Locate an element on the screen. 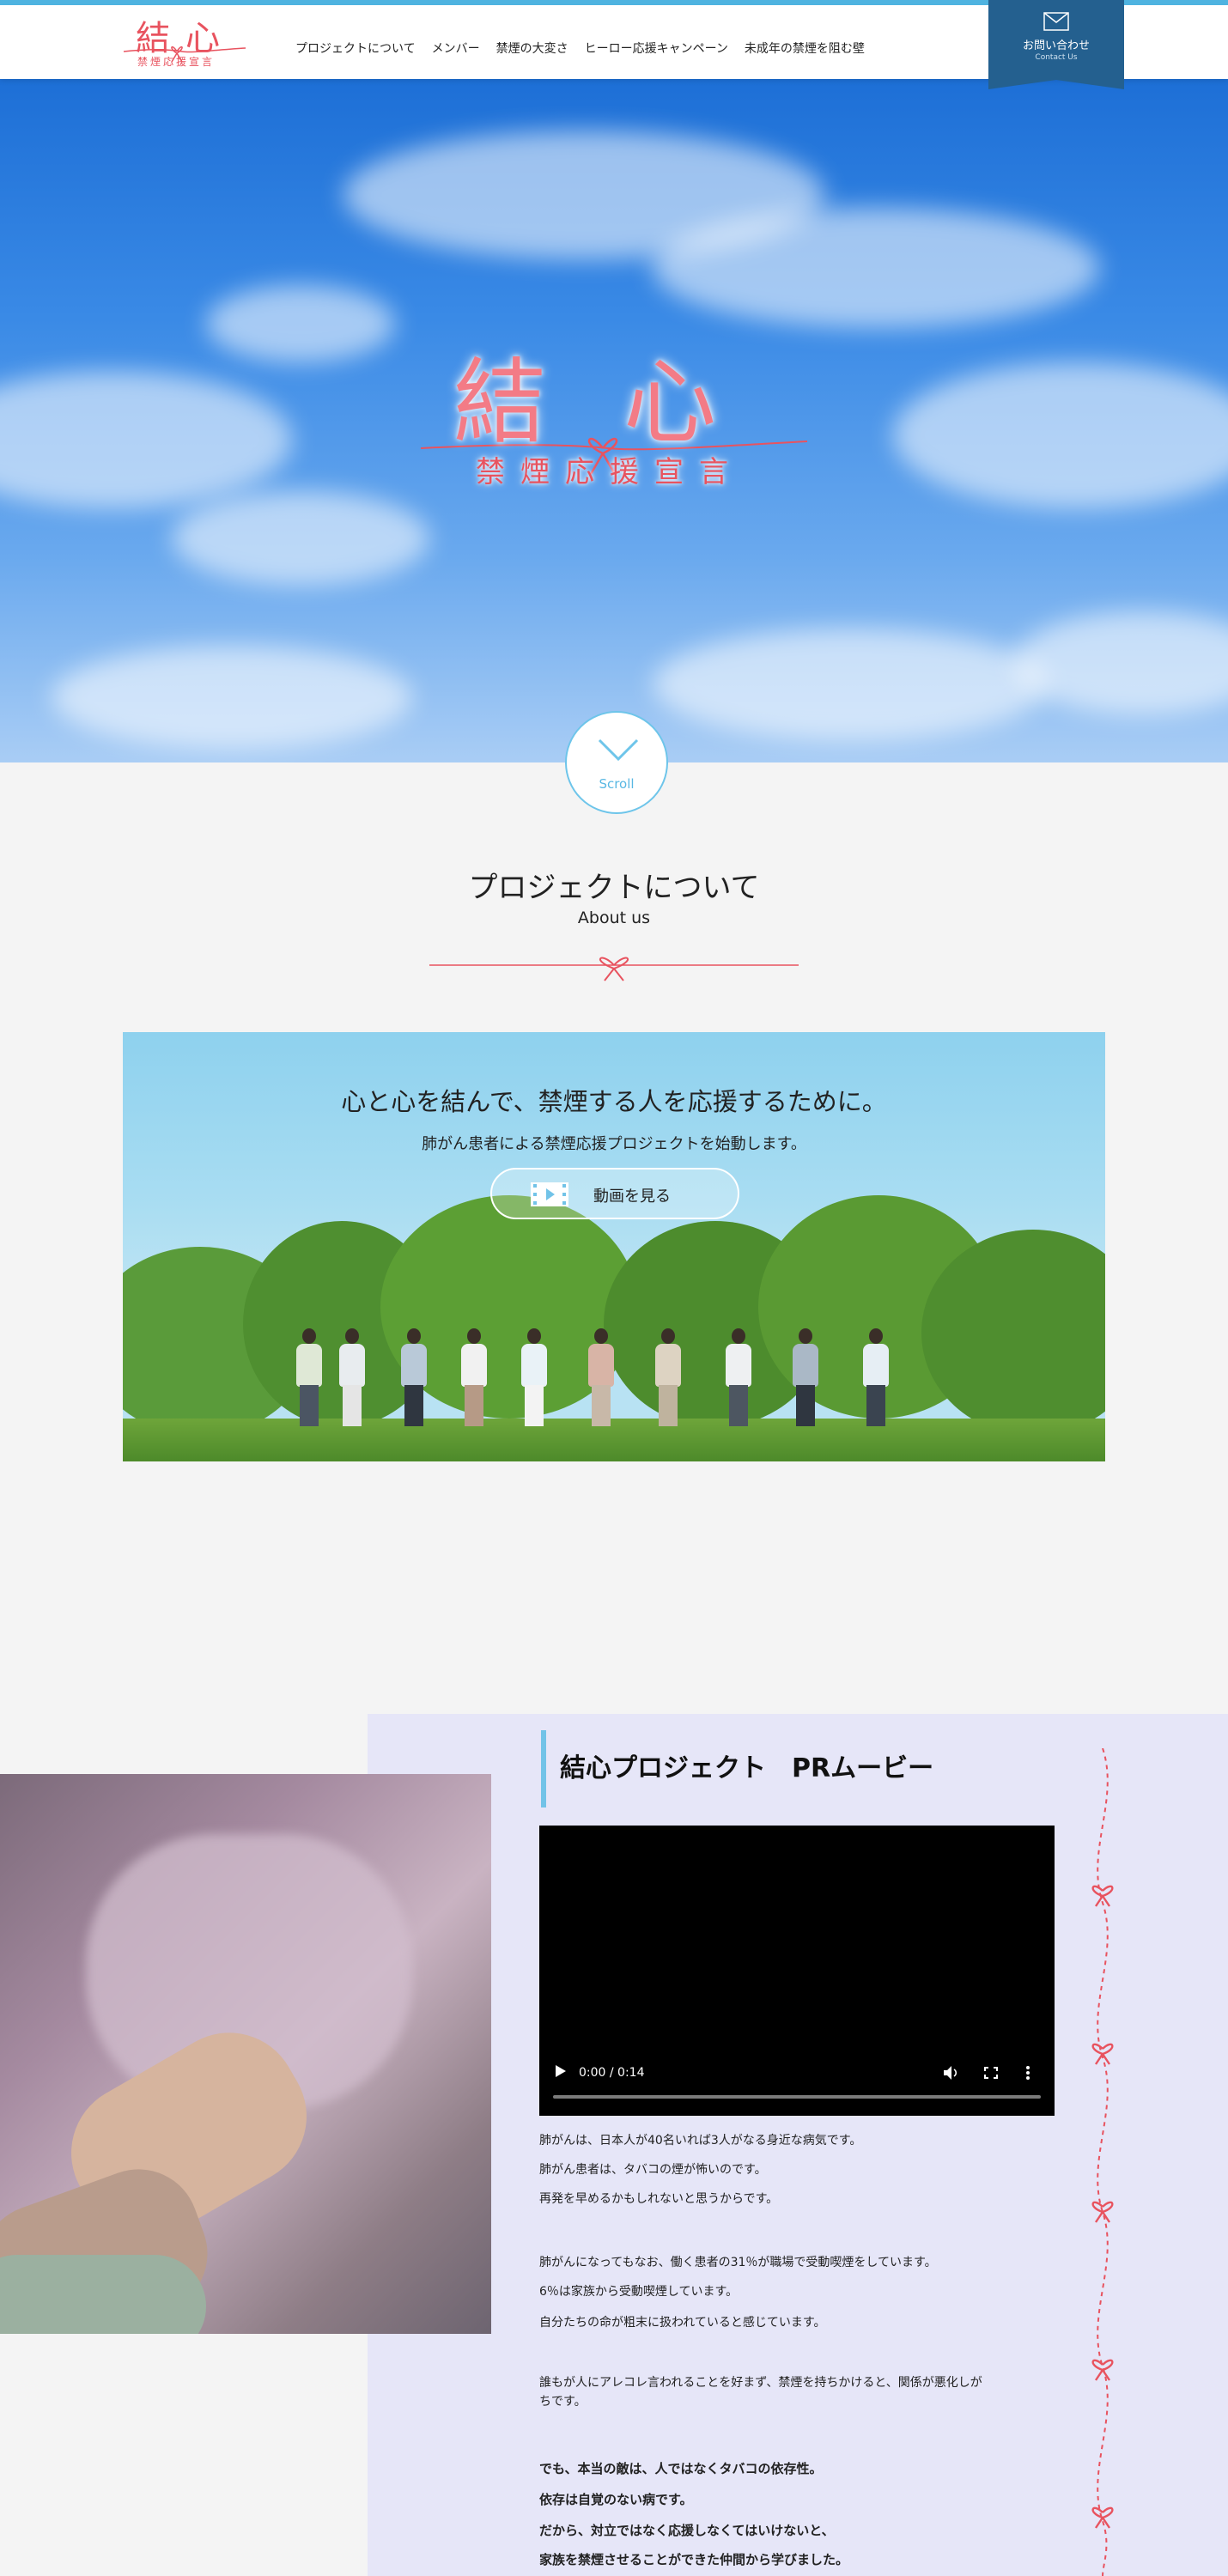 Image resolution: width=1228 pixels, height=2576 pixels. contact-button: お問い合わせ Contact Us is located at coordinates (1056, 44).